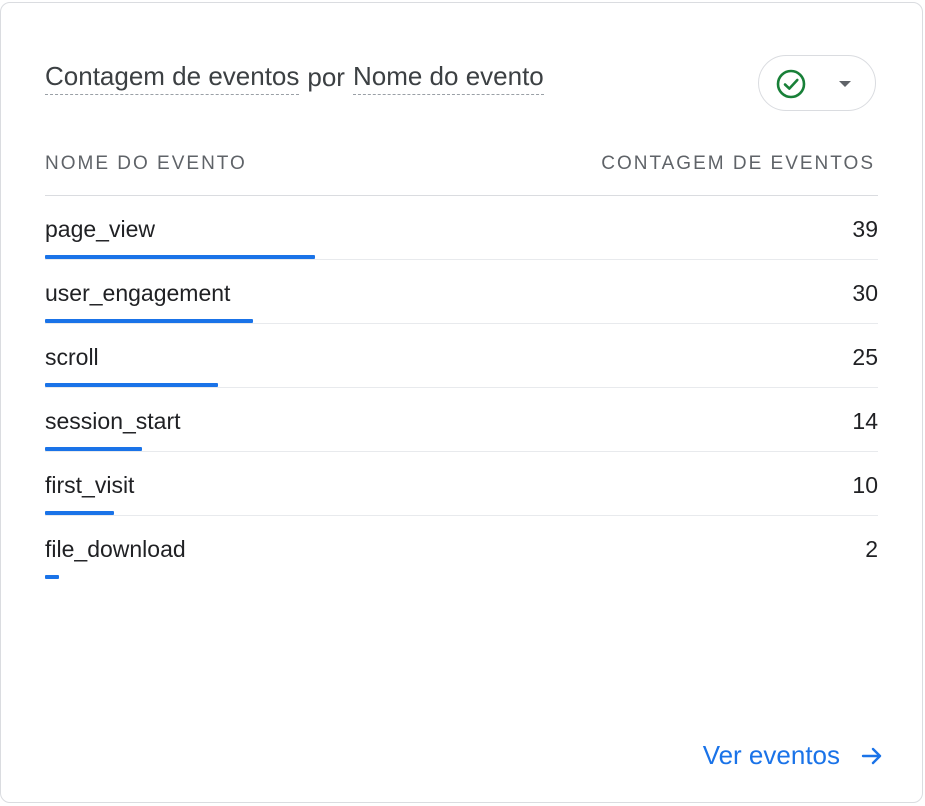 The height and width of the screenshot is (806, 925). What do you see at coordinates (461, 228) in the screenshot?
I see `table-row: page_view 39` at bounding box center [461, 228].